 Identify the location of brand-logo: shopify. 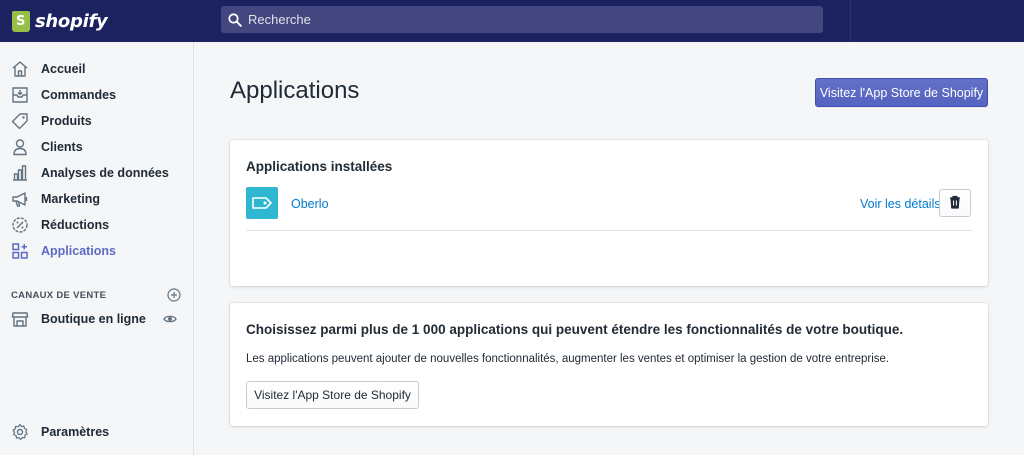
(96, 21).